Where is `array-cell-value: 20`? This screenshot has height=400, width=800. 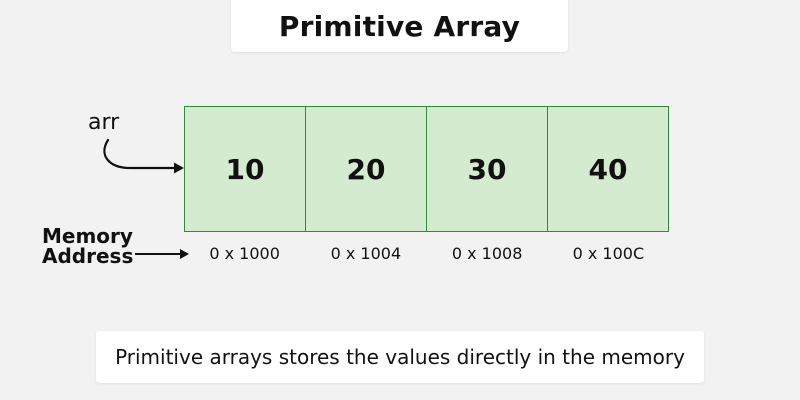 array-cell-value: 20 is located at coordinates (366, 169).